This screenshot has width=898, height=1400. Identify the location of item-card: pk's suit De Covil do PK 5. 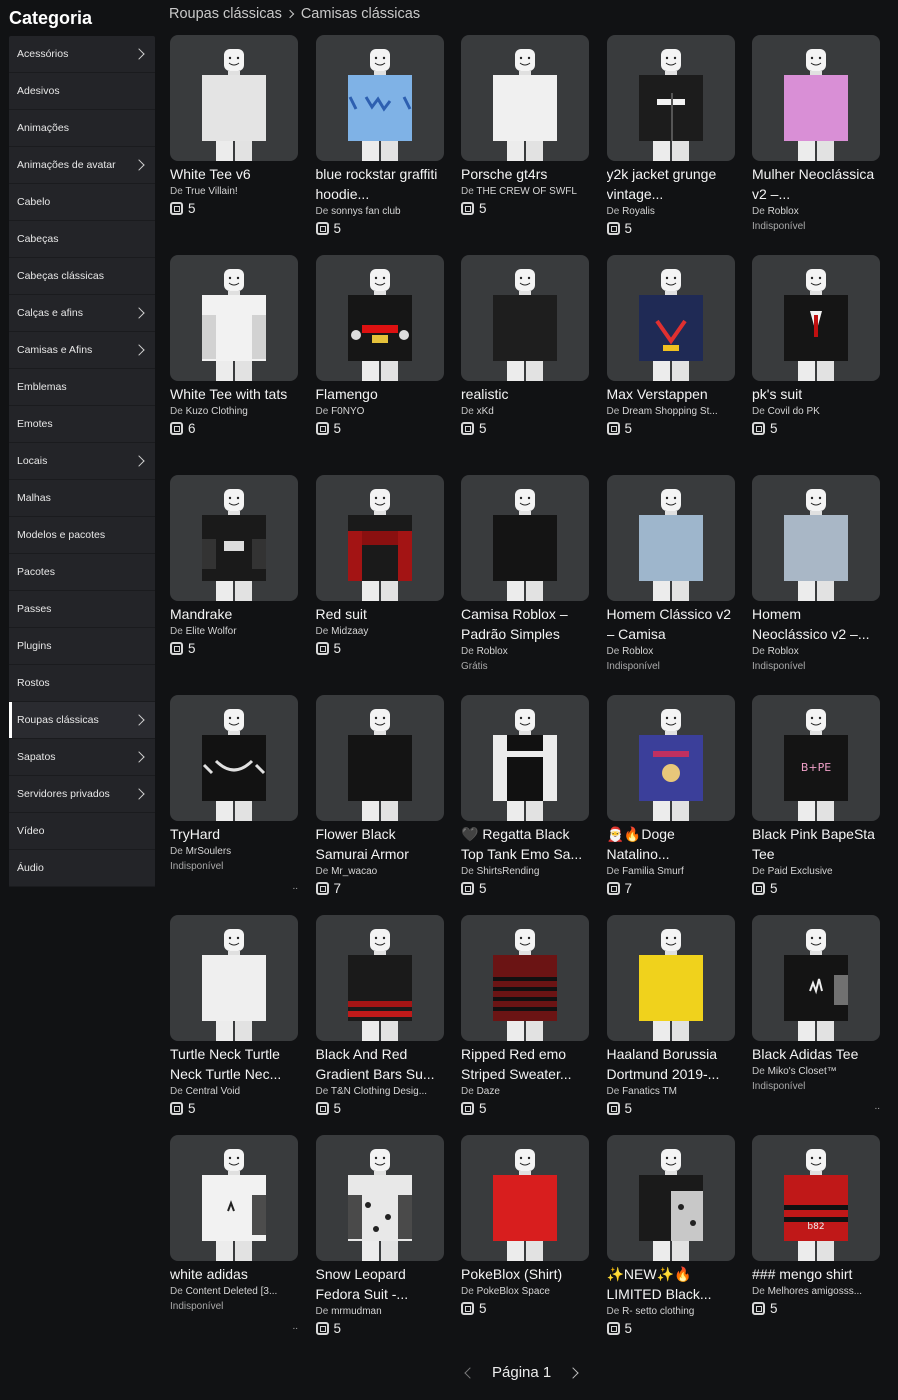
(816, 365).